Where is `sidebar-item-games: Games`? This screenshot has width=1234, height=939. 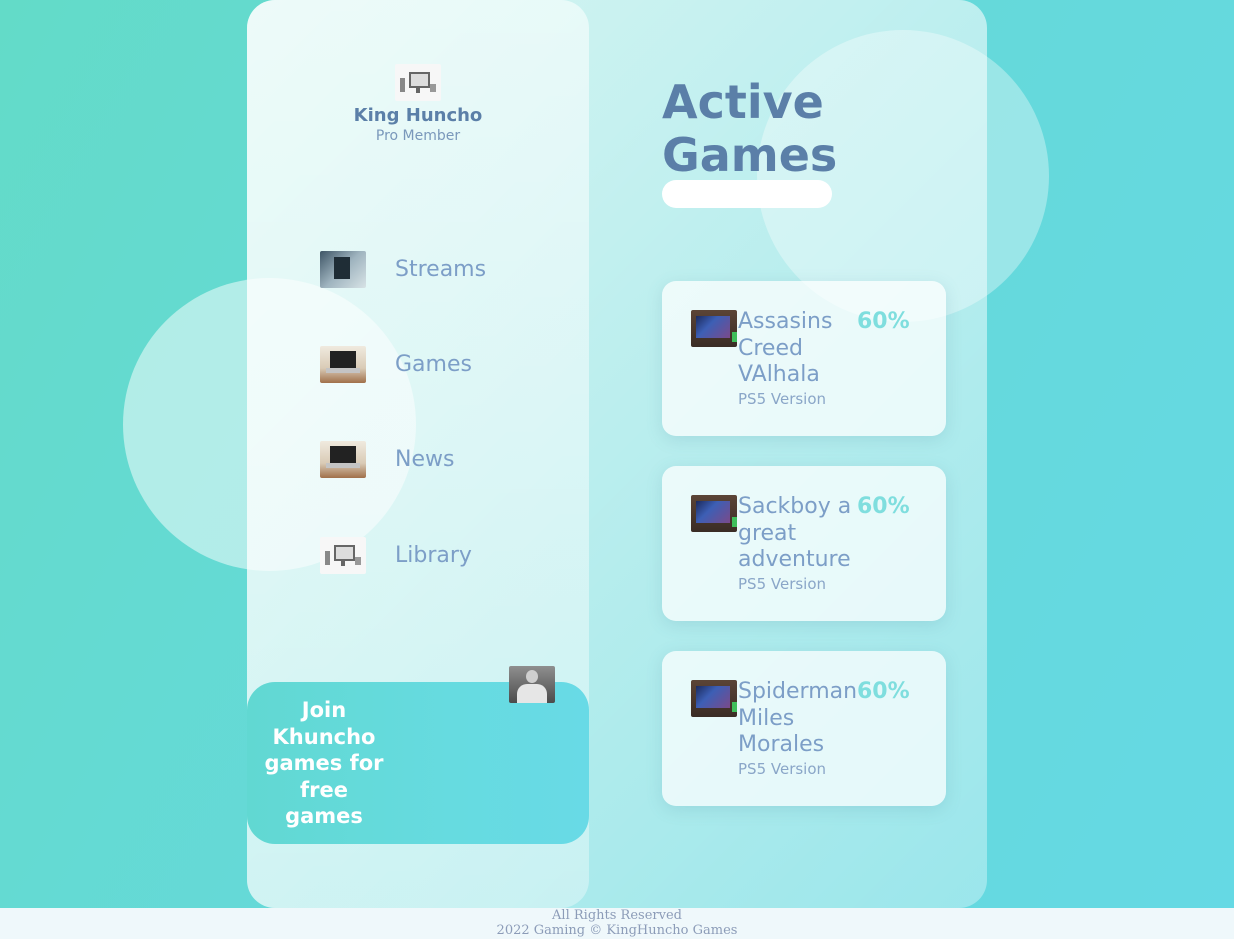
sidebar-item-games: Games is located at coordinates (396, 364).